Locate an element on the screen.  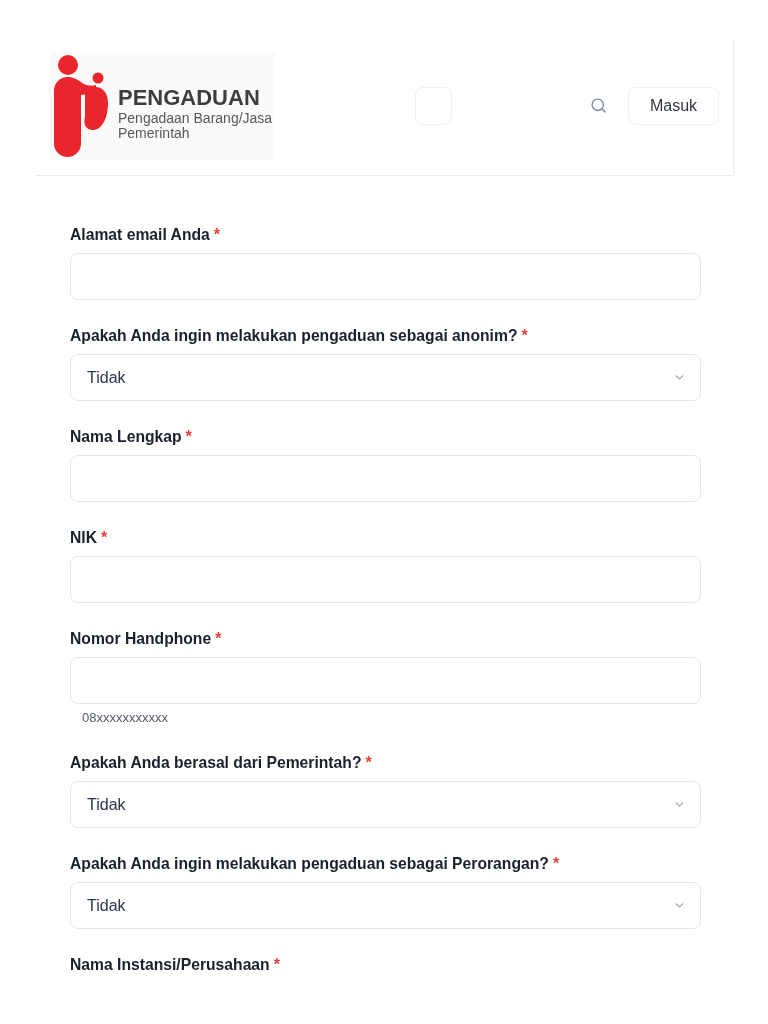
field-label: NIK is located at coordinates (84, 538).